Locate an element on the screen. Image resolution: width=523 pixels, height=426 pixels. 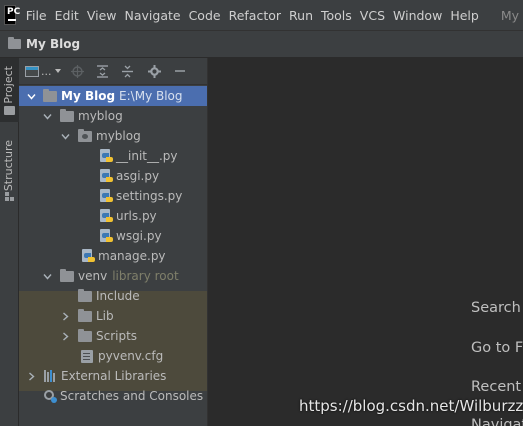
tree-folder-include: Include is located at coordinates (113, 296).